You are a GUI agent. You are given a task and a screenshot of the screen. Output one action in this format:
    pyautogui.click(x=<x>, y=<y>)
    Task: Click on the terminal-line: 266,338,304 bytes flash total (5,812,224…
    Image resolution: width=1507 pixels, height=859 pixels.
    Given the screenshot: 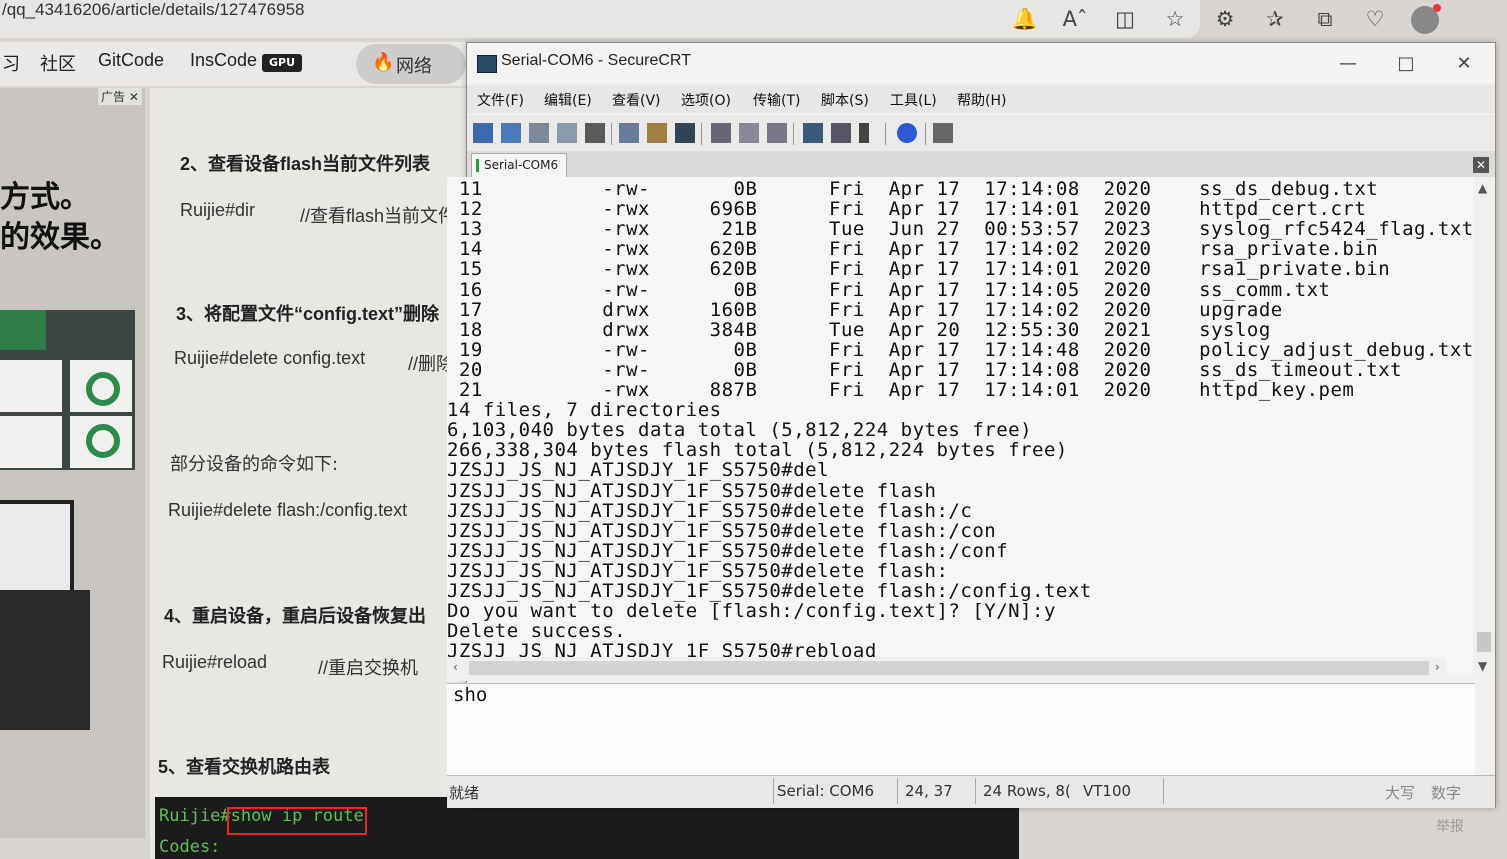 What is the action you would take?
    pyautogui.click(x=757, y=450)
    